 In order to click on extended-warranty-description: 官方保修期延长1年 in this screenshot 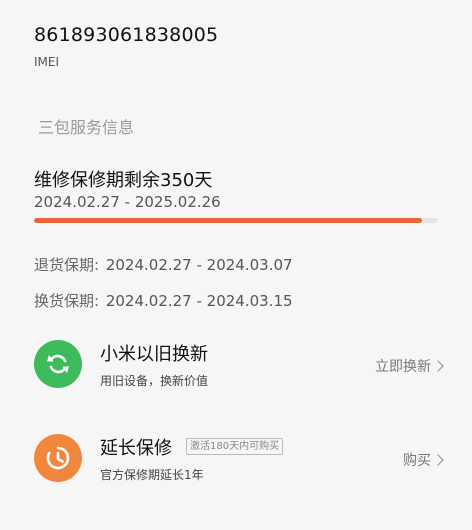, I will do `click(152, 475)`.